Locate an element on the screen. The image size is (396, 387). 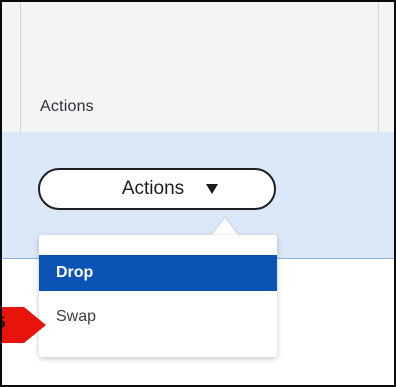
caret-down-icon is located at coordinates (212, 189).